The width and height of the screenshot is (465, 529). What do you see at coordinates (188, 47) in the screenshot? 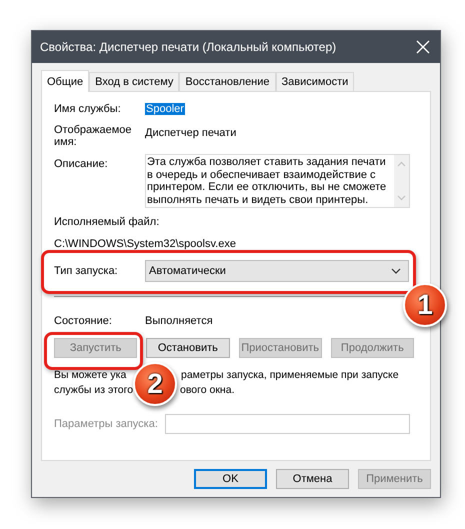
I see `window-title: Свойства: Диспетчер печати (Локальный компьютер)` at bounding box center [188, 47].